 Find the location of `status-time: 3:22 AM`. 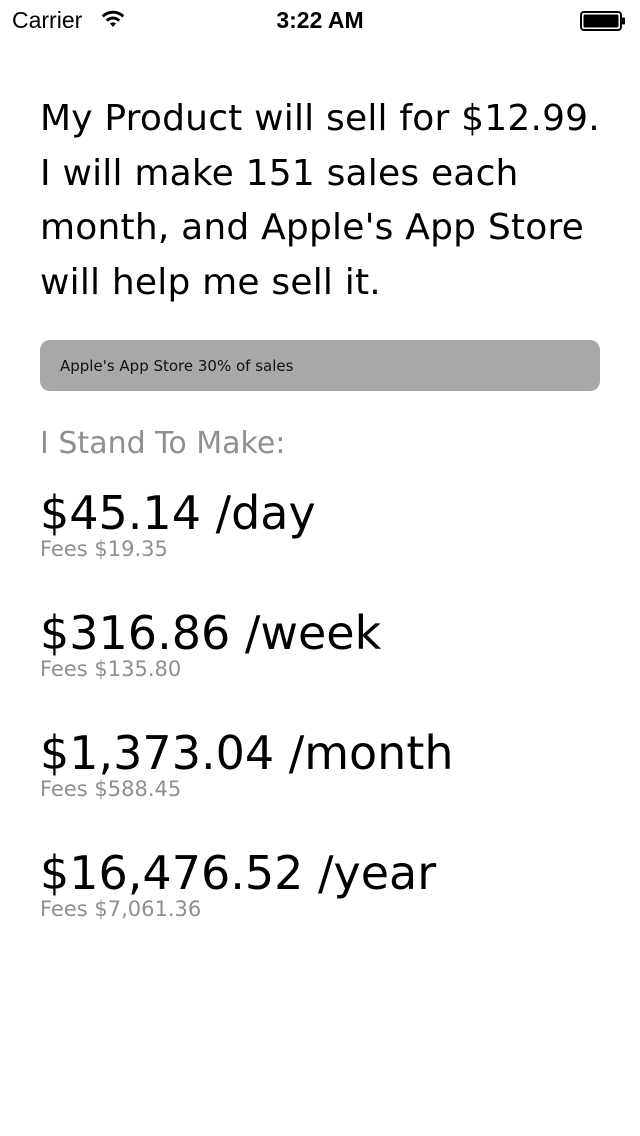

status-time: 3:22 AM is located at coordinates (320, 20).